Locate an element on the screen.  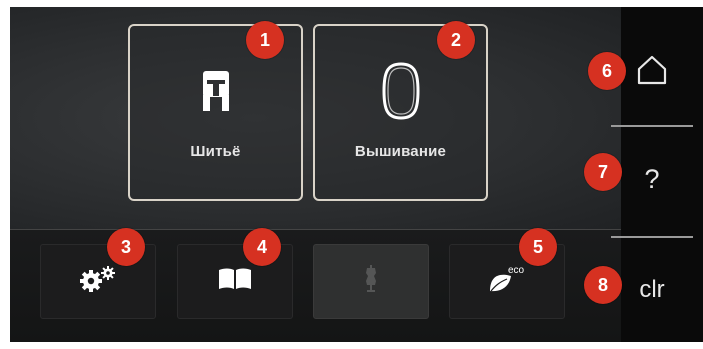
dress-form-icon is located at coordinates (371, 281).